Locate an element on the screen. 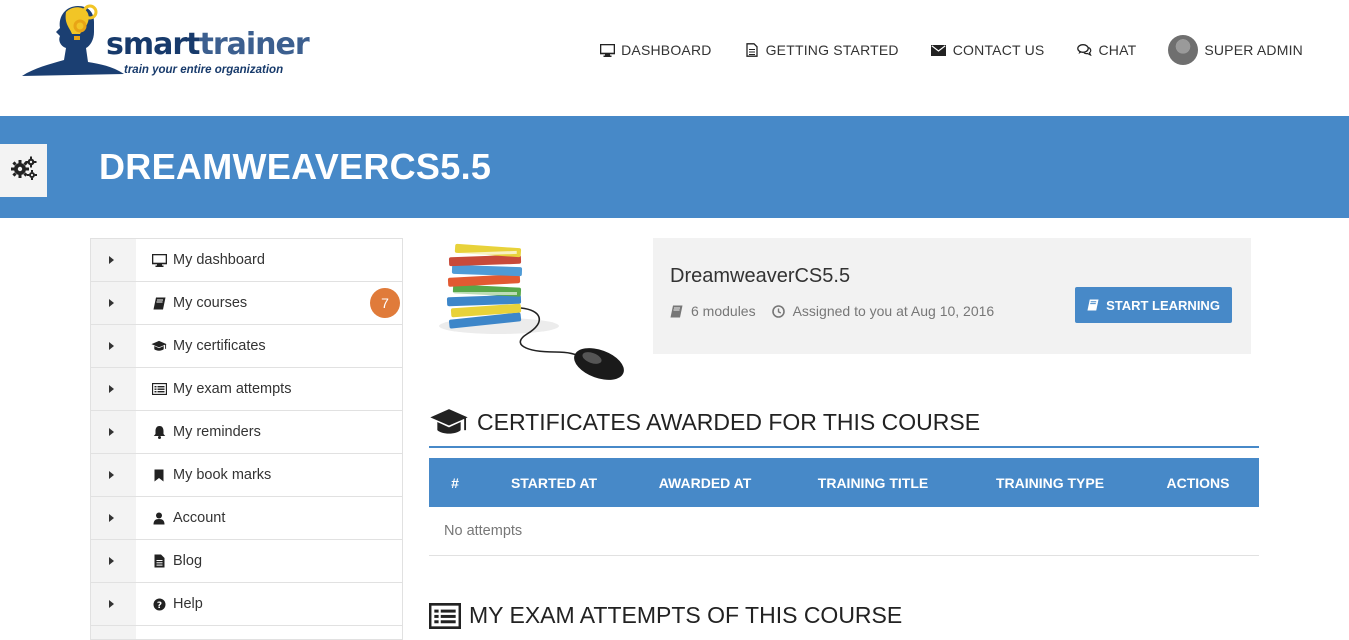 The width and height of the screenshot is (1349, 640). sidebar-item-my-courses: My courses 7 is located at coordinates (246, 303).